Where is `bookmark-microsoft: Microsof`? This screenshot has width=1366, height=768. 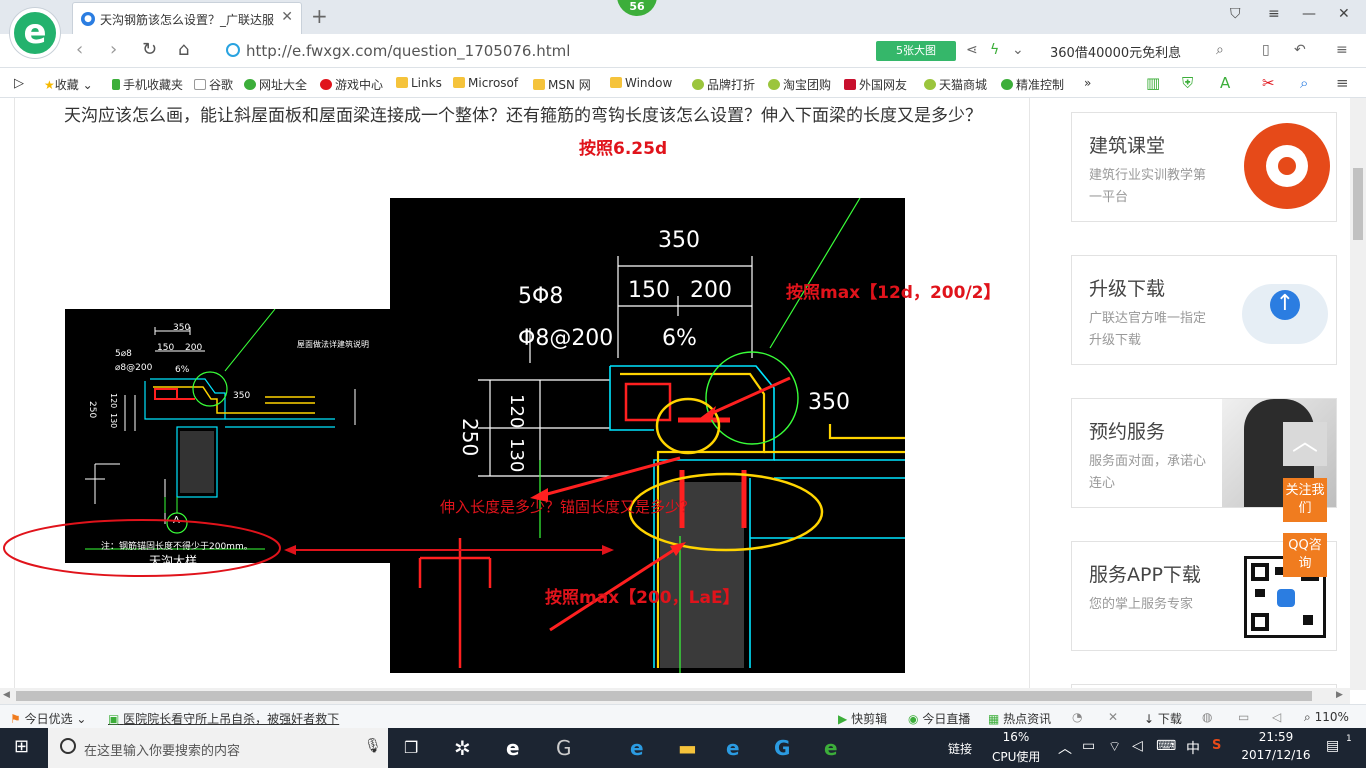
bookmark-microsoft: Microsof is located at coordinates (485, 83).